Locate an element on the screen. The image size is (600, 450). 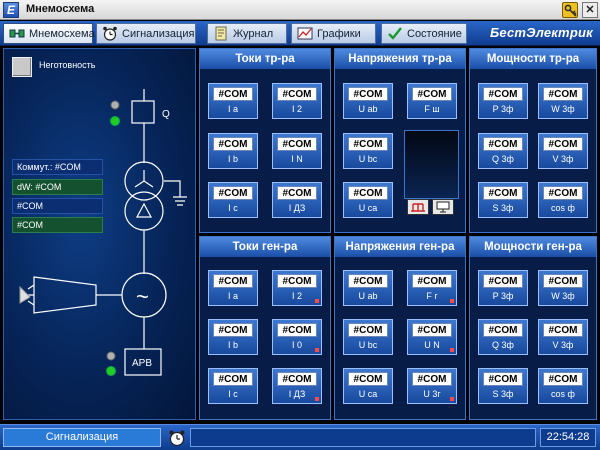
meter-tr-powers-1: #COM W 3ф is located at coordinates (563, 101).